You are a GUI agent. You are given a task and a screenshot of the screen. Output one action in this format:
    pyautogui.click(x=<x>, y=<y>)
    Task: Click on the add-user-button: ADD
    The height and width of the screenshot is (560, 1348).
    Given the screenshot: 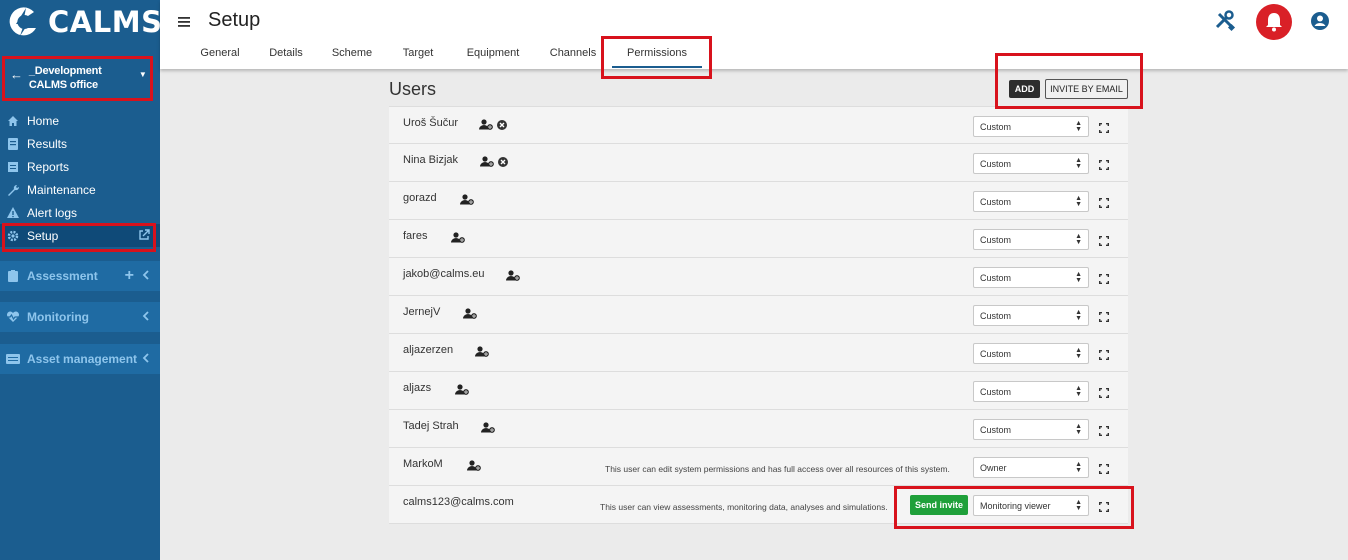 What is the action you would take?
    pyautogui.click(x=1024, y=89)
    